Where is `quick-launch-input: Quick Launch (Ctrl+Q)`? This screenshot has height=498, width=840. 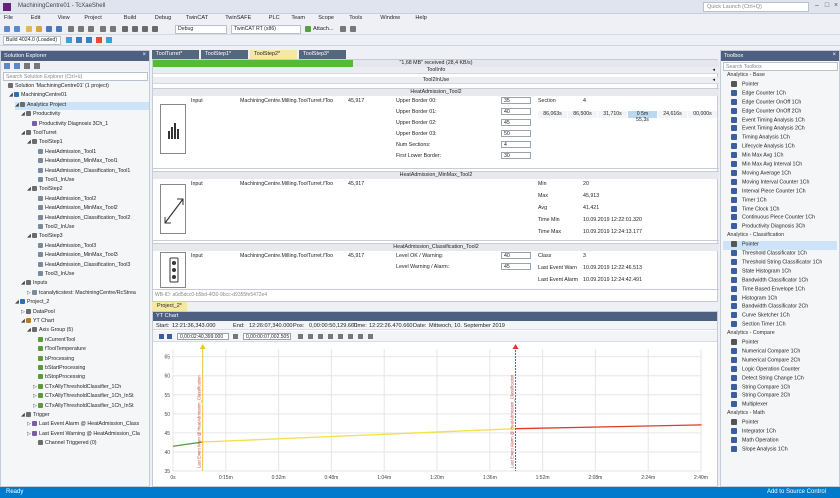
quick-launch-input: Quick Launch (Ctrl+Q) is located at coordinates (756, 7).